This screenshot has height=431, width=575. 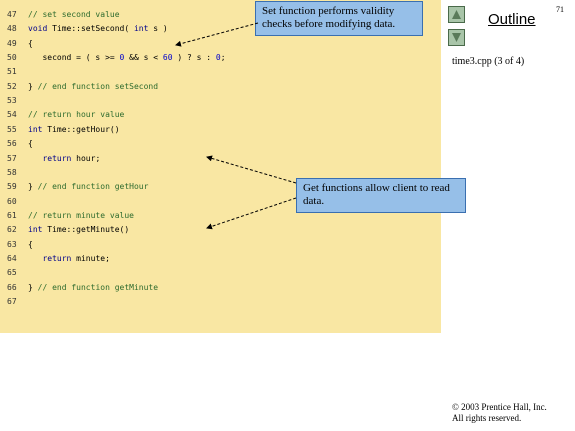 What do you see at coordinates (12, 43) in the screenshot?
I see `line-number: 49` at bounding box center [12, 43].